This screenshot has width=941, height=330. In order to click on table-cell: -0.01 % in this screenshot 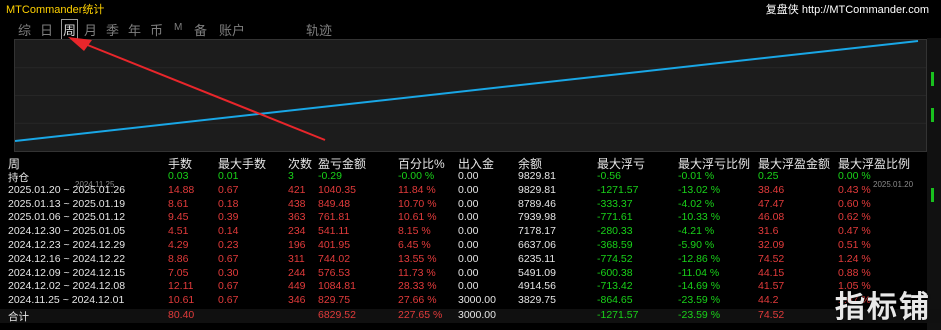, I will do `click(696, 176)`.